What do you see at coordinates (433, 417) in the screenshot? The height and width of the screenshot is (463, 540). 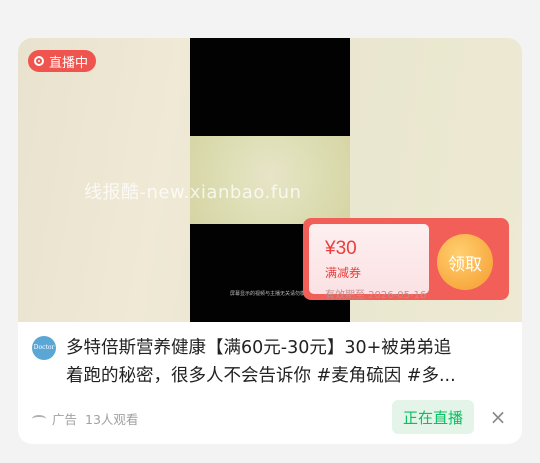 I see `live-now-button: 正在直播` at bounding box center [433, 417].